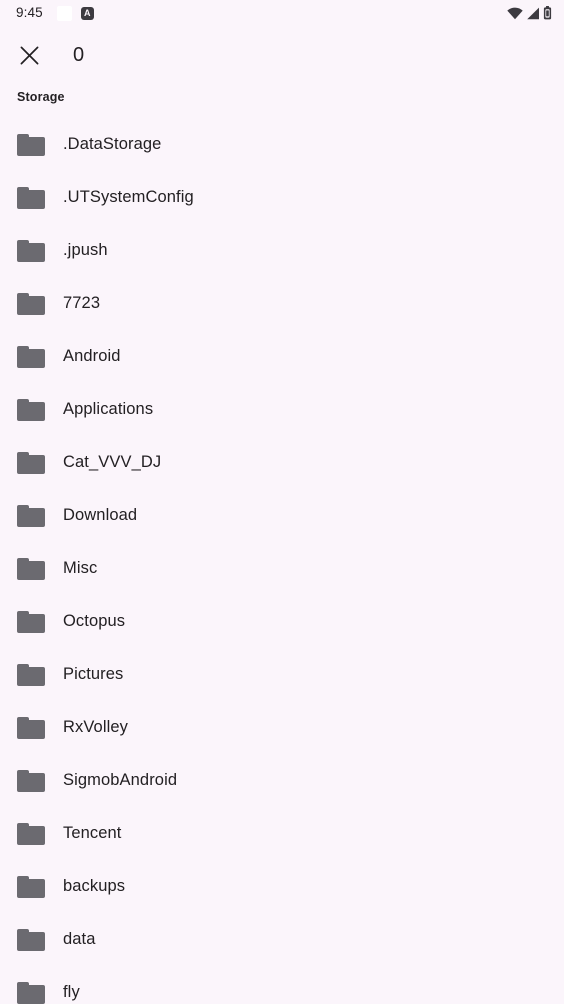  Describe the element at coordinates (94, 885) in the screenshot. I see `file-name-label: backups` at that location.